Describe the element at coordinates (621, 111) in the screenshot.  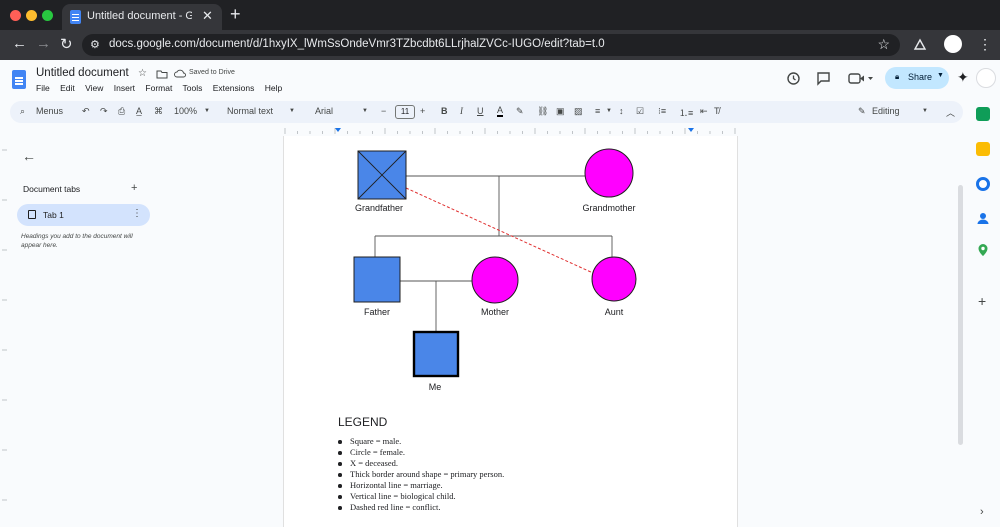
I see `line-spacing-icon: ↕` at that location.